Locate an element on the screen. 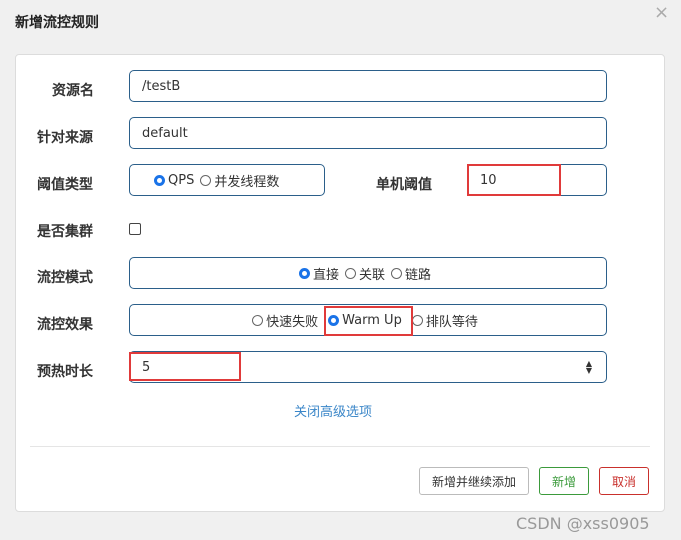  cluster-checkbox is located at coordinates (135, 229).